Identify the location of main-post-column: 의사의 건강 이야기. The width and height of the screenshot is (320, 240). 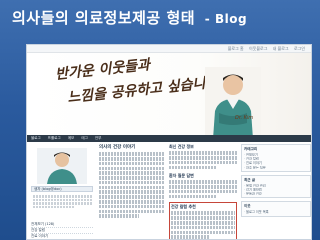
(132, 191).